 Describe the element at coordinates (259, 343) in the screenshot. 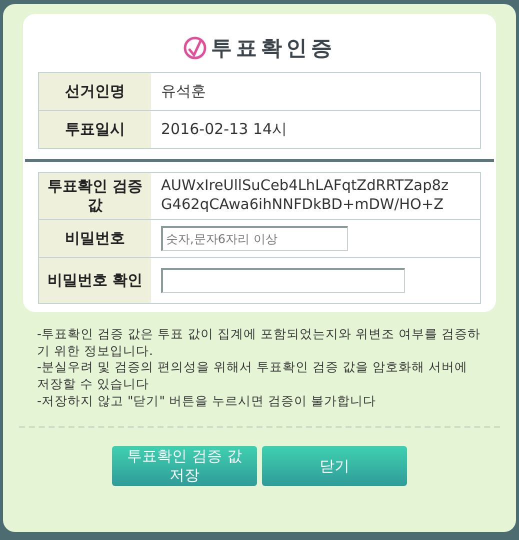

I see `notice-text: -투표확인 검증 값은 투표 값이 집계에 포함되었는지와 위변조 여부를 검증하기 위한 정보입니다.` at that location.